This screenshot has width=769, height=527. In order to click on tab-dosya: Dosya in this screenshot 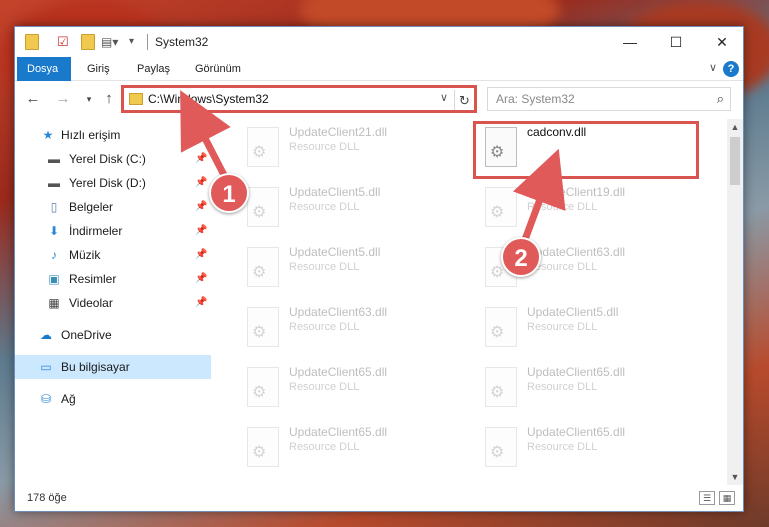, I will do `click(44, 69)`.